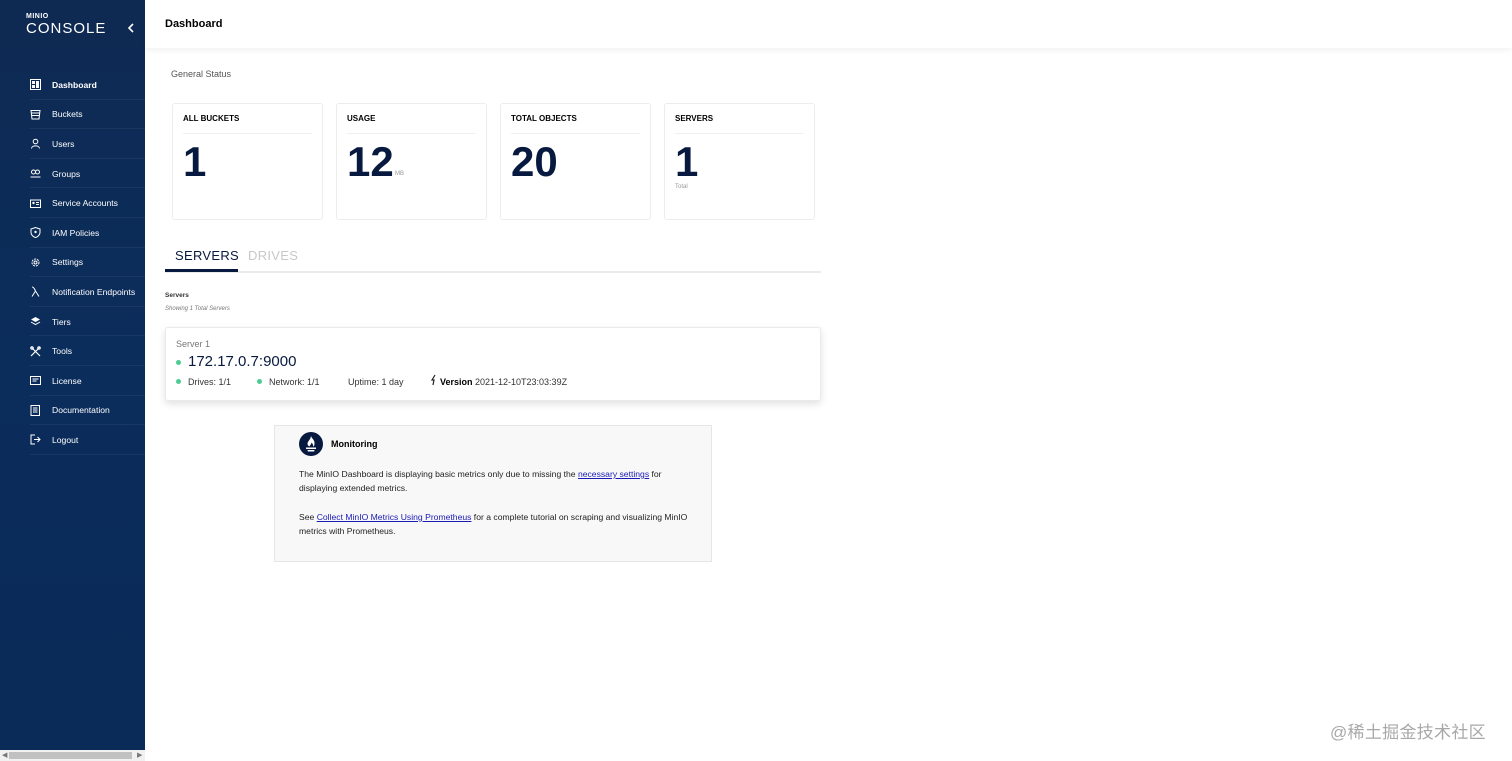  Describe the element at coordinates (399, 174) in the screenshot. I see `stat-card-unit: MB` at that location.